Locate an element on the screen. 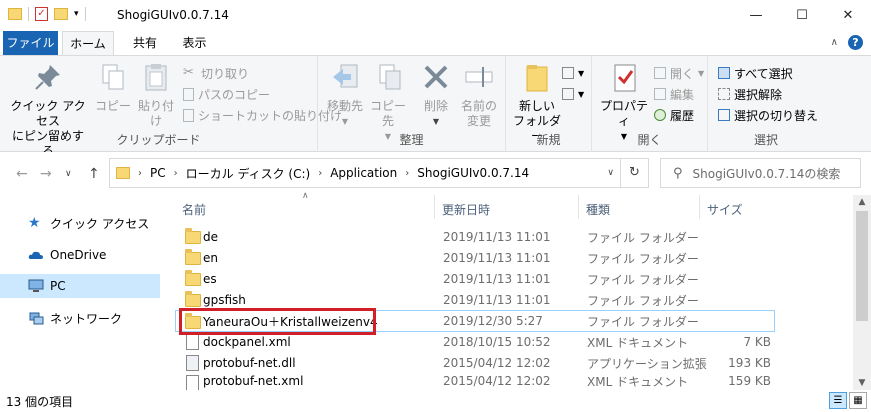  address-dropdown-icon: ∨ is located at coordinates (610, 173).